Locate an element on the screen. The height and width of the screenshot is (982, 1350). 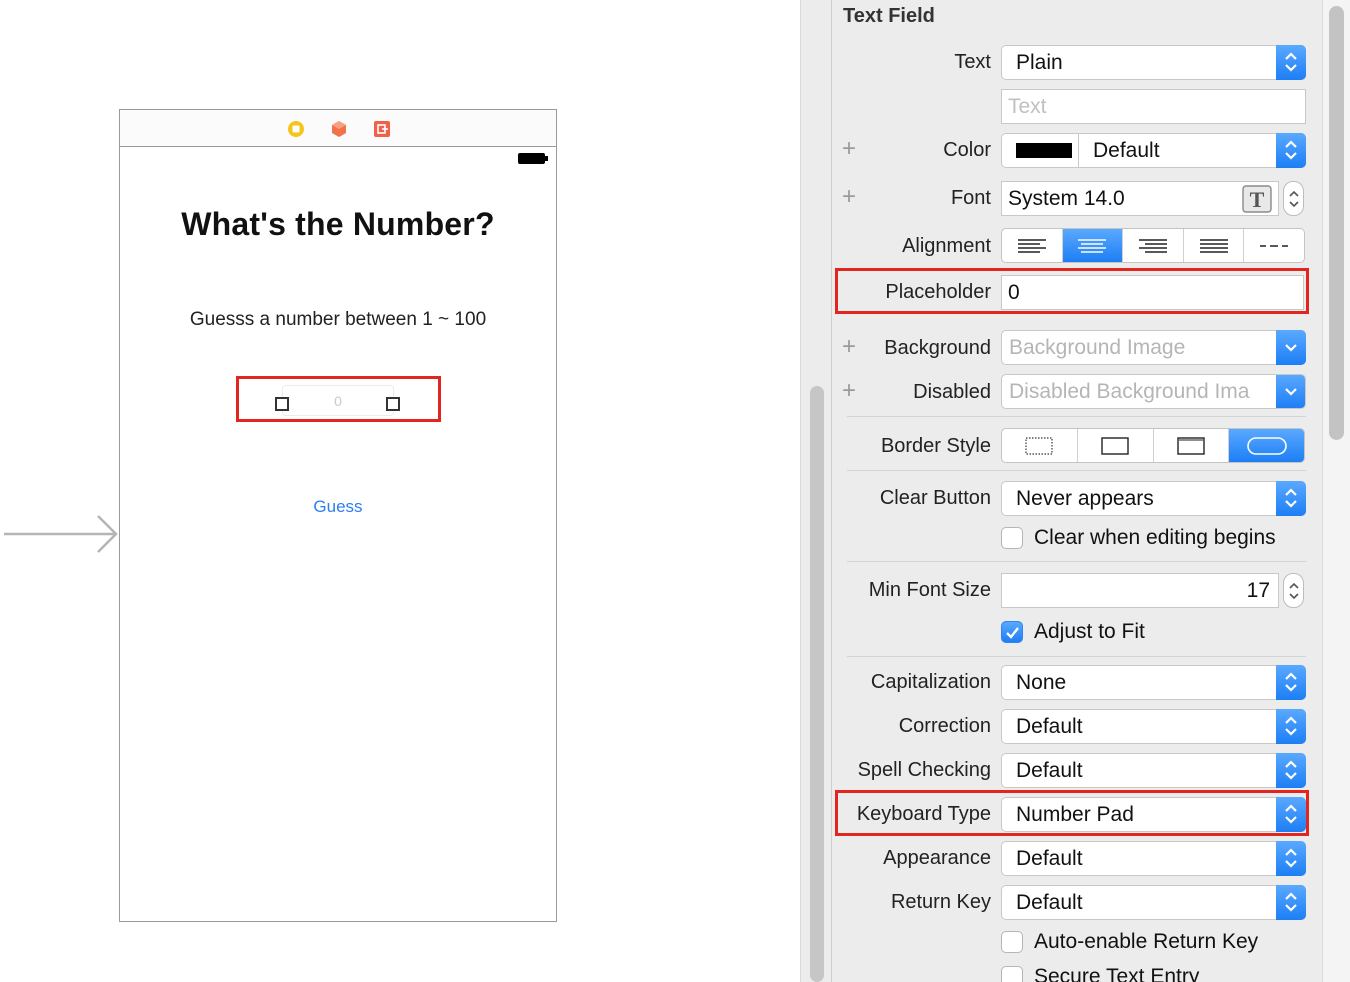
text-field-highlight is located at coordinates (338, 399).